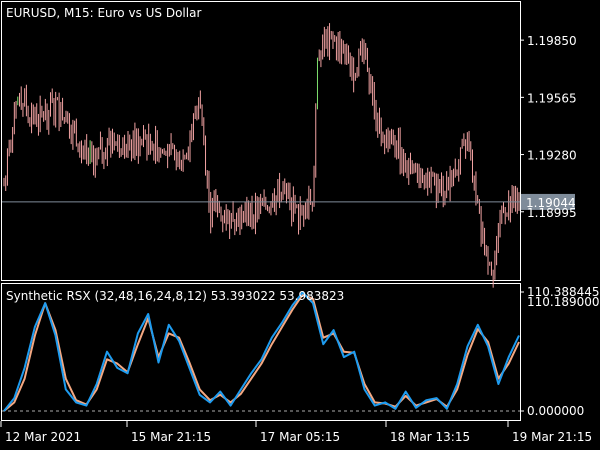  I want to click on rsx-top-label-overlap: 110.189000, so click(563, 302).